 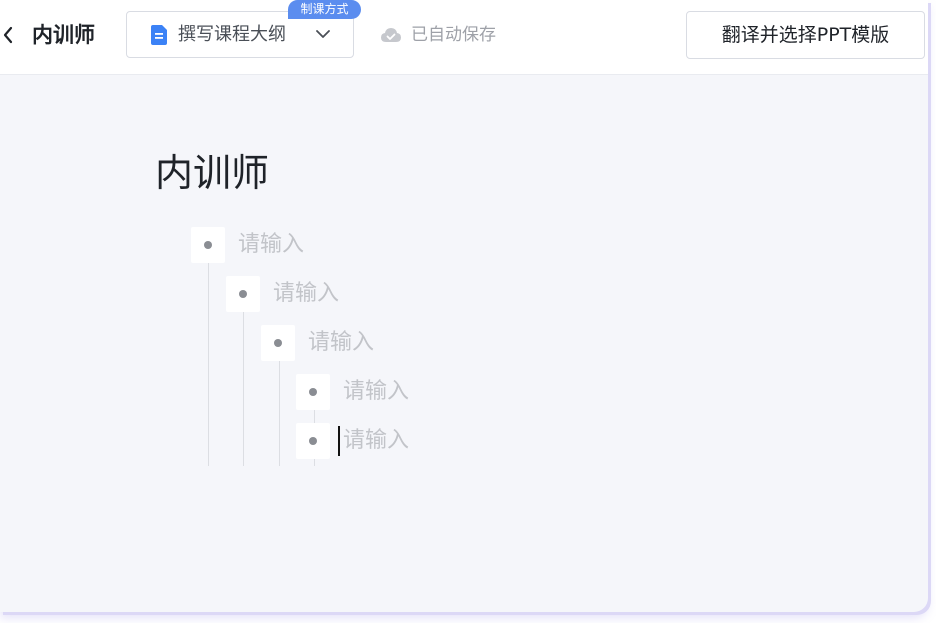 I want to click on text-cursor, so click(x=339, y=441).